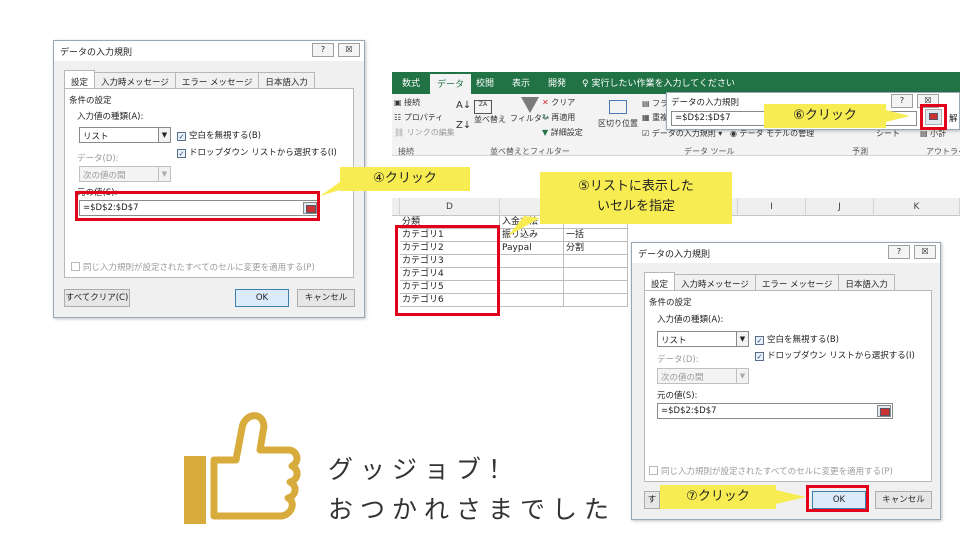 The width and height of the screenshot is (960, 540). Describe the element at coordinates (405, 179) in the screenshot. I see `callout-step-4: ④クリック` at that location.